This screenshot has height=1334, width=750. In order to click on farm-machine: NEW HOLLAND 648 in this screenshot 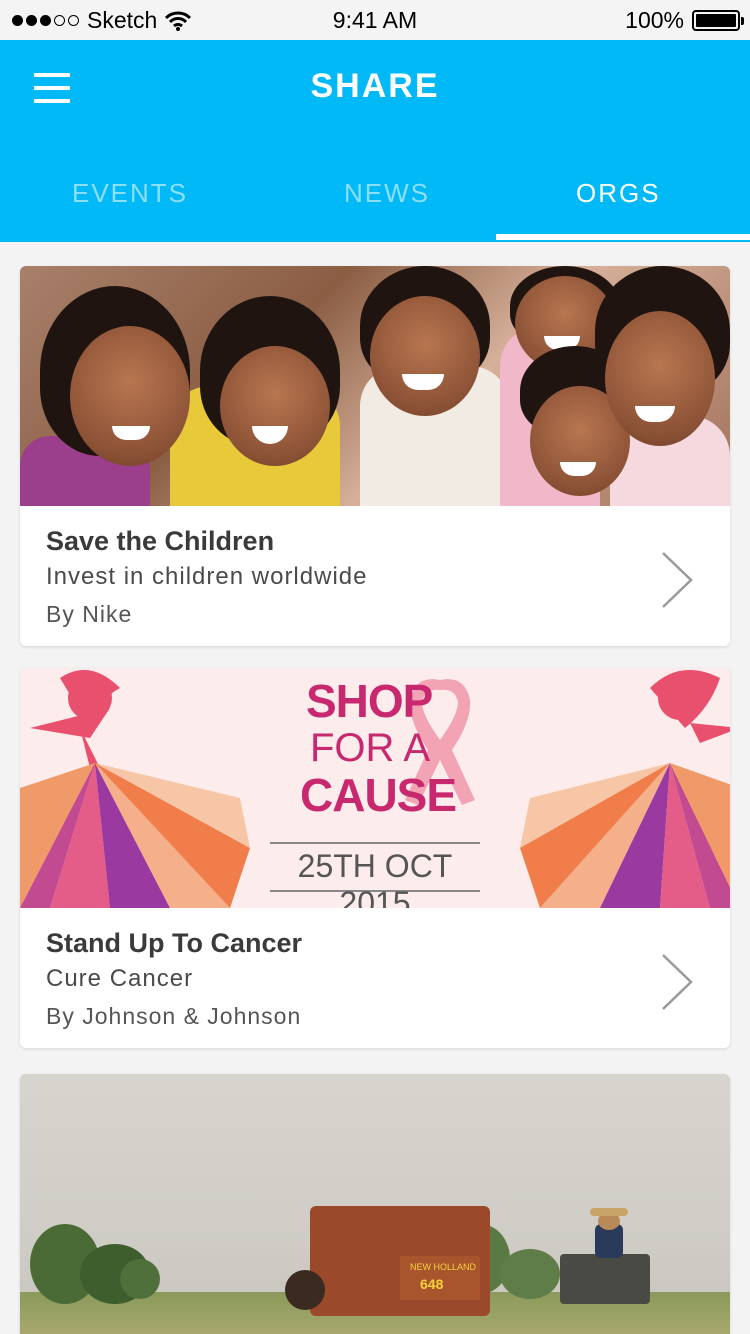, I will do `click(400, 1261)`.